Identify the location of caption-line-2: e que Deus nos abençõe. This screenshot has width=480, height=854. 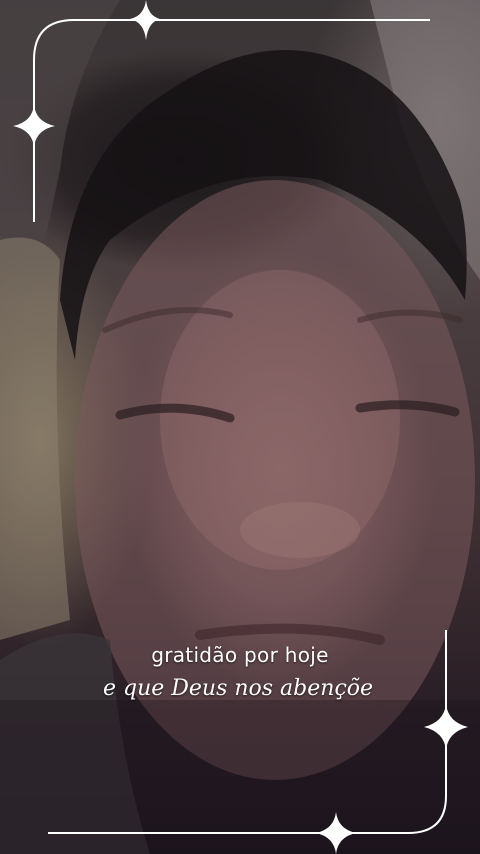
(238, 688).